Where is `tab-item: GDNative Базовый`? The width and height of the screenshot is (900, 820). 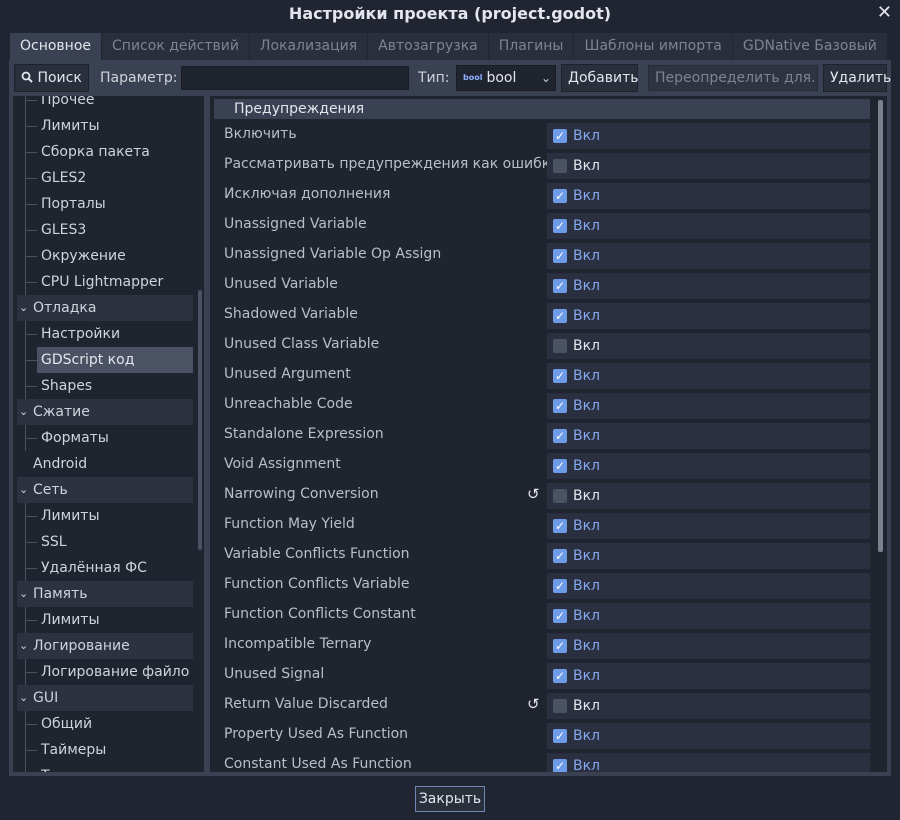 tab-item: GDNative Базовый is located at coordinates (809, 46).